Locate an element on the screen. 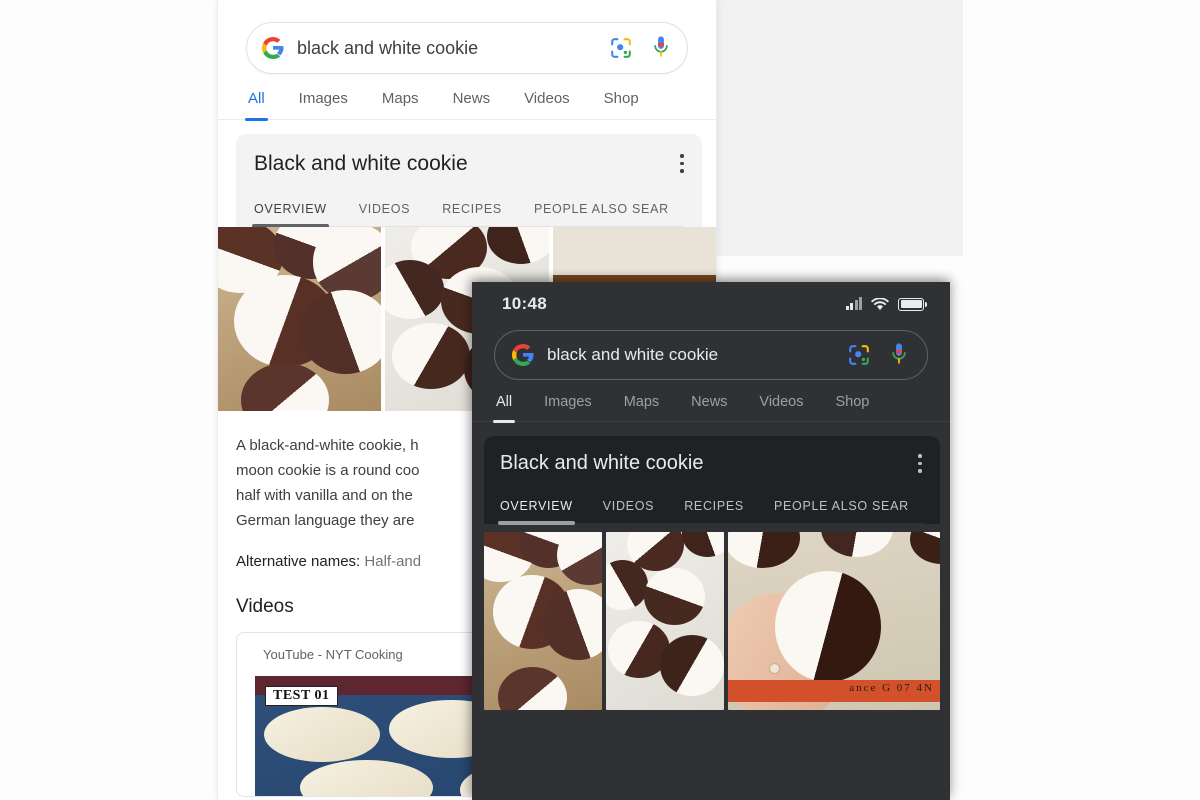  dark-status-bar: 10:48 is located at coordinates (711, 304).